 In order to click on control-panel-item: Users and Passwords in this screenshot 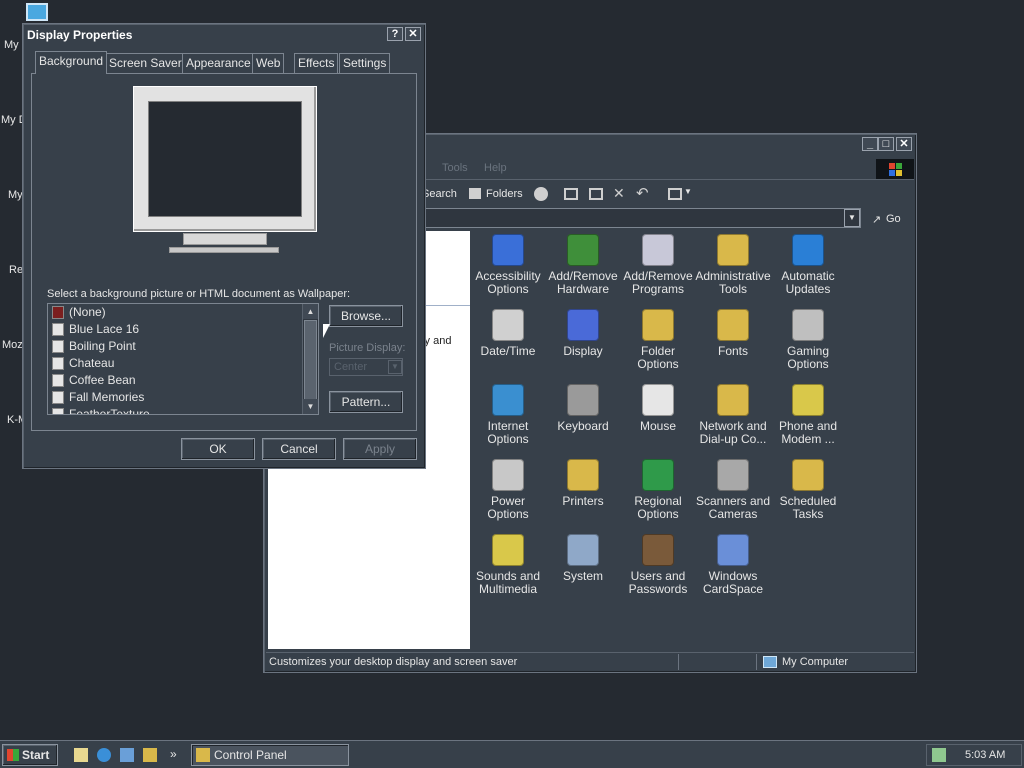, I will do `click(658, 565)`.